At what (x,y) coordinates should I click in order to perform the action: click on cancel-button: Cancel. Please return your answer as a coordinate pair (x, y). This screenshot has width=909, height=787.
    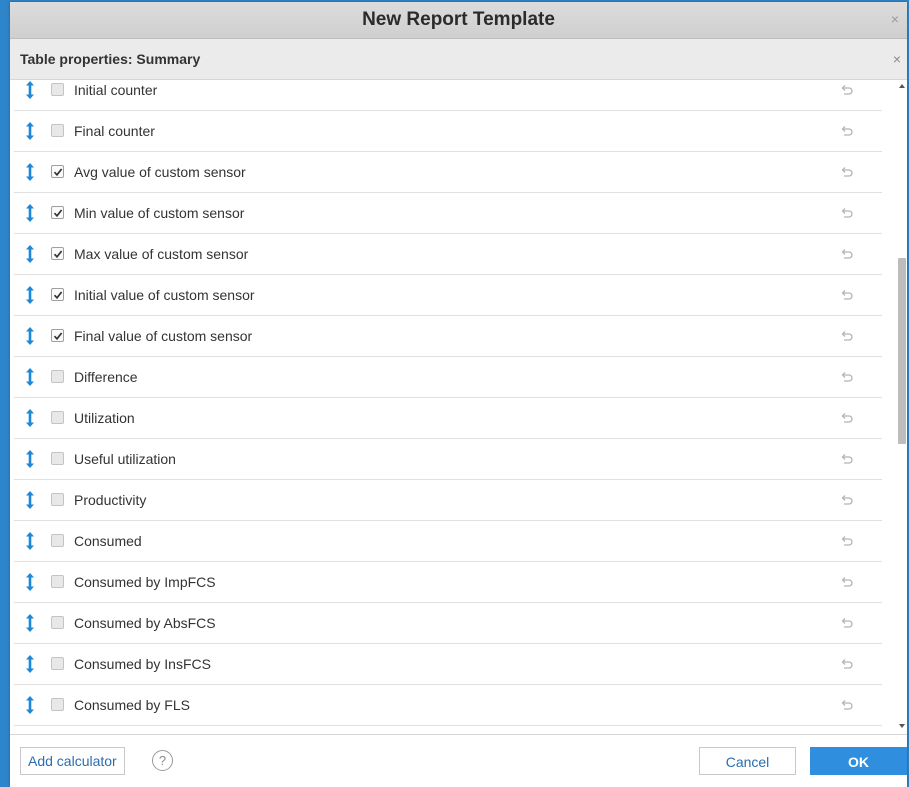
    Looking at the image, I should click on (747, 761).